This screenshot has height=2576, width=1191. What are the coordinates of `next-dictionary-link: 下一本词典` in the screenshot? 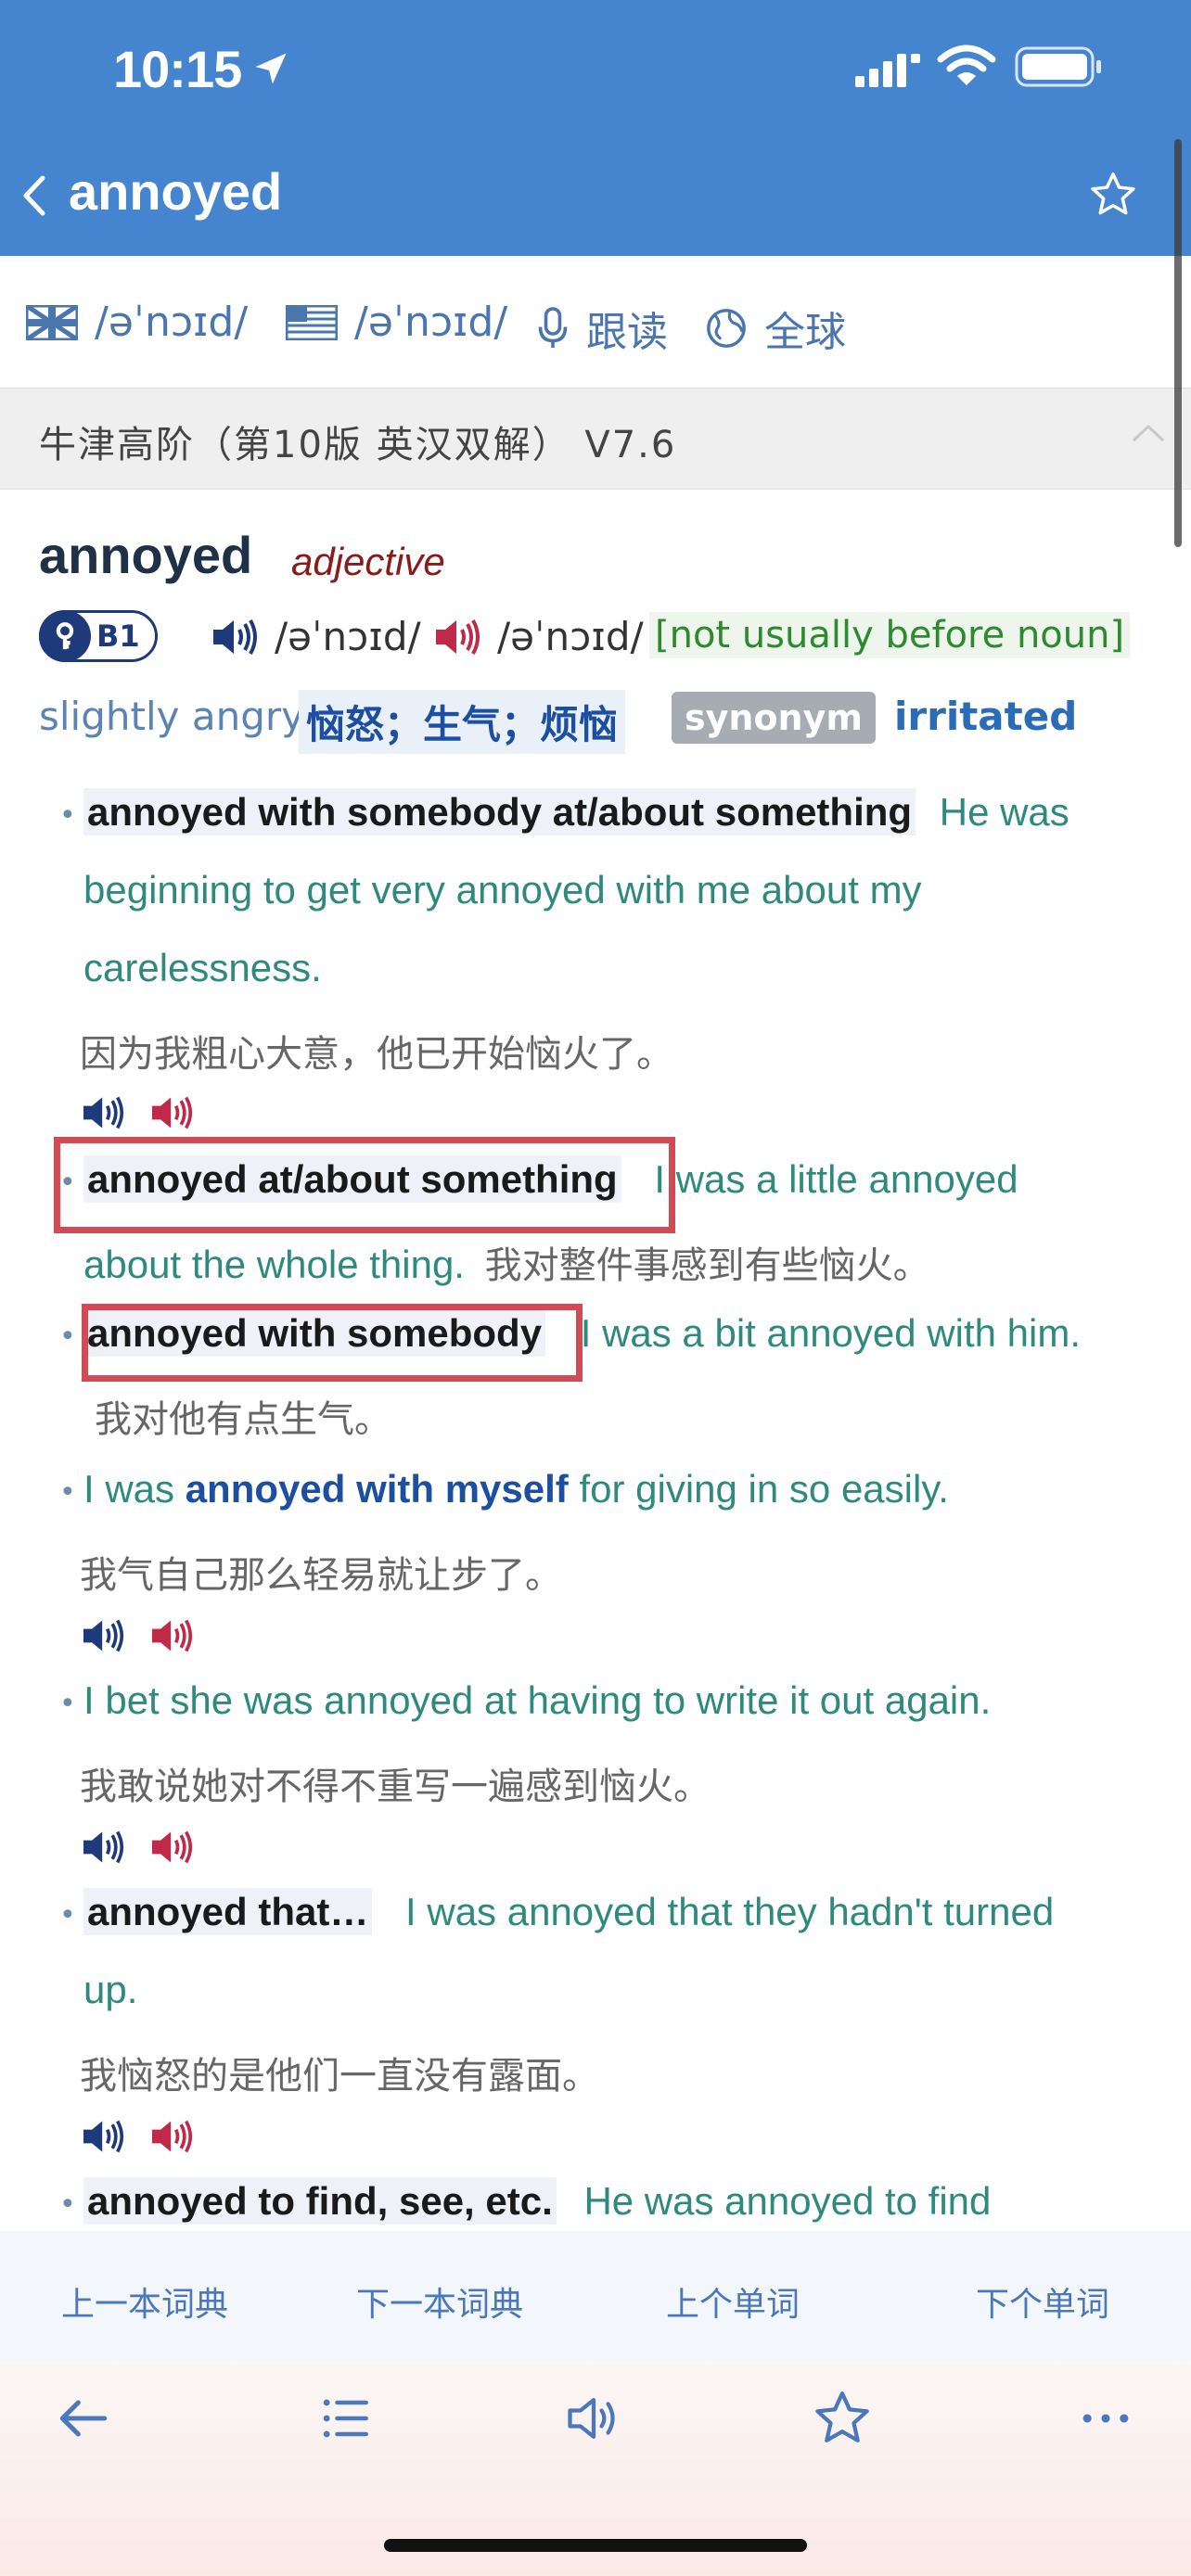 It's located at (439, 2301).